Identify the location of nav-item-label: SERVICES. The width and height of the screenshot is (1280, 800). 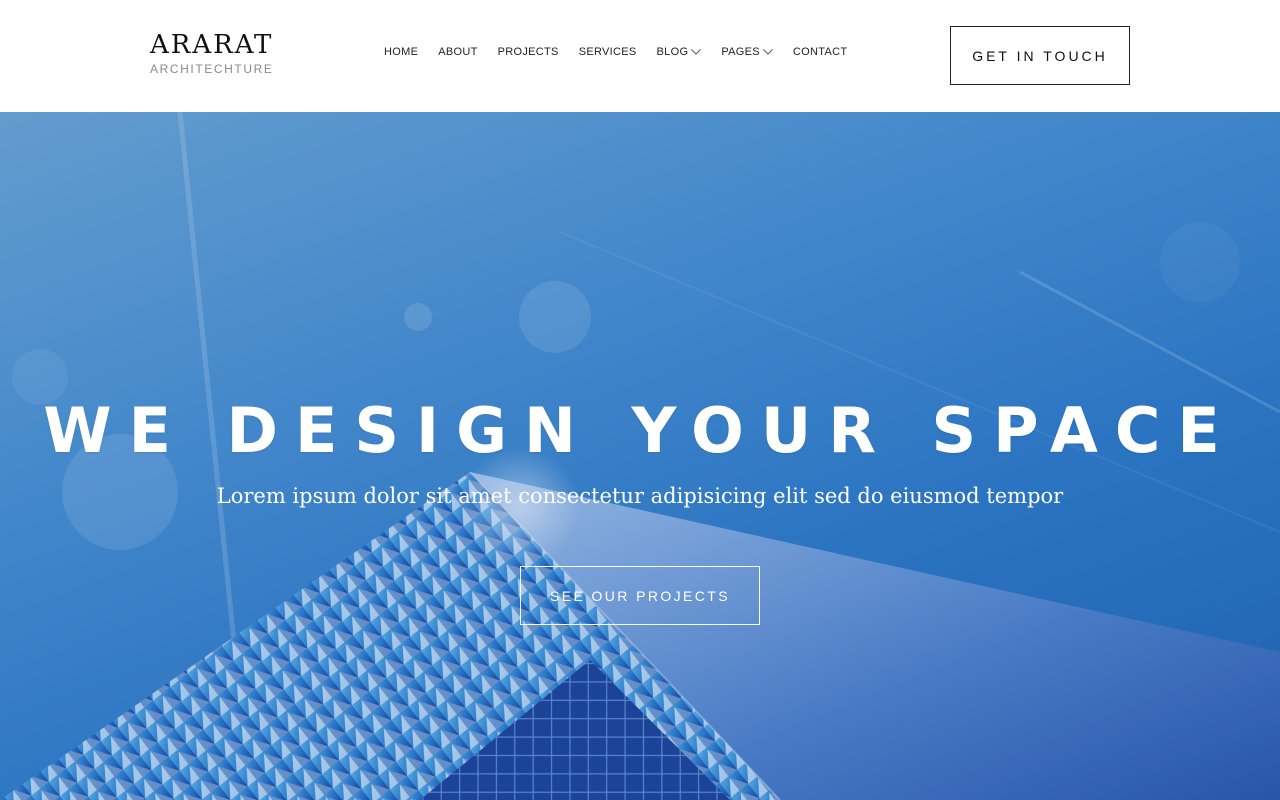
(607, 52).